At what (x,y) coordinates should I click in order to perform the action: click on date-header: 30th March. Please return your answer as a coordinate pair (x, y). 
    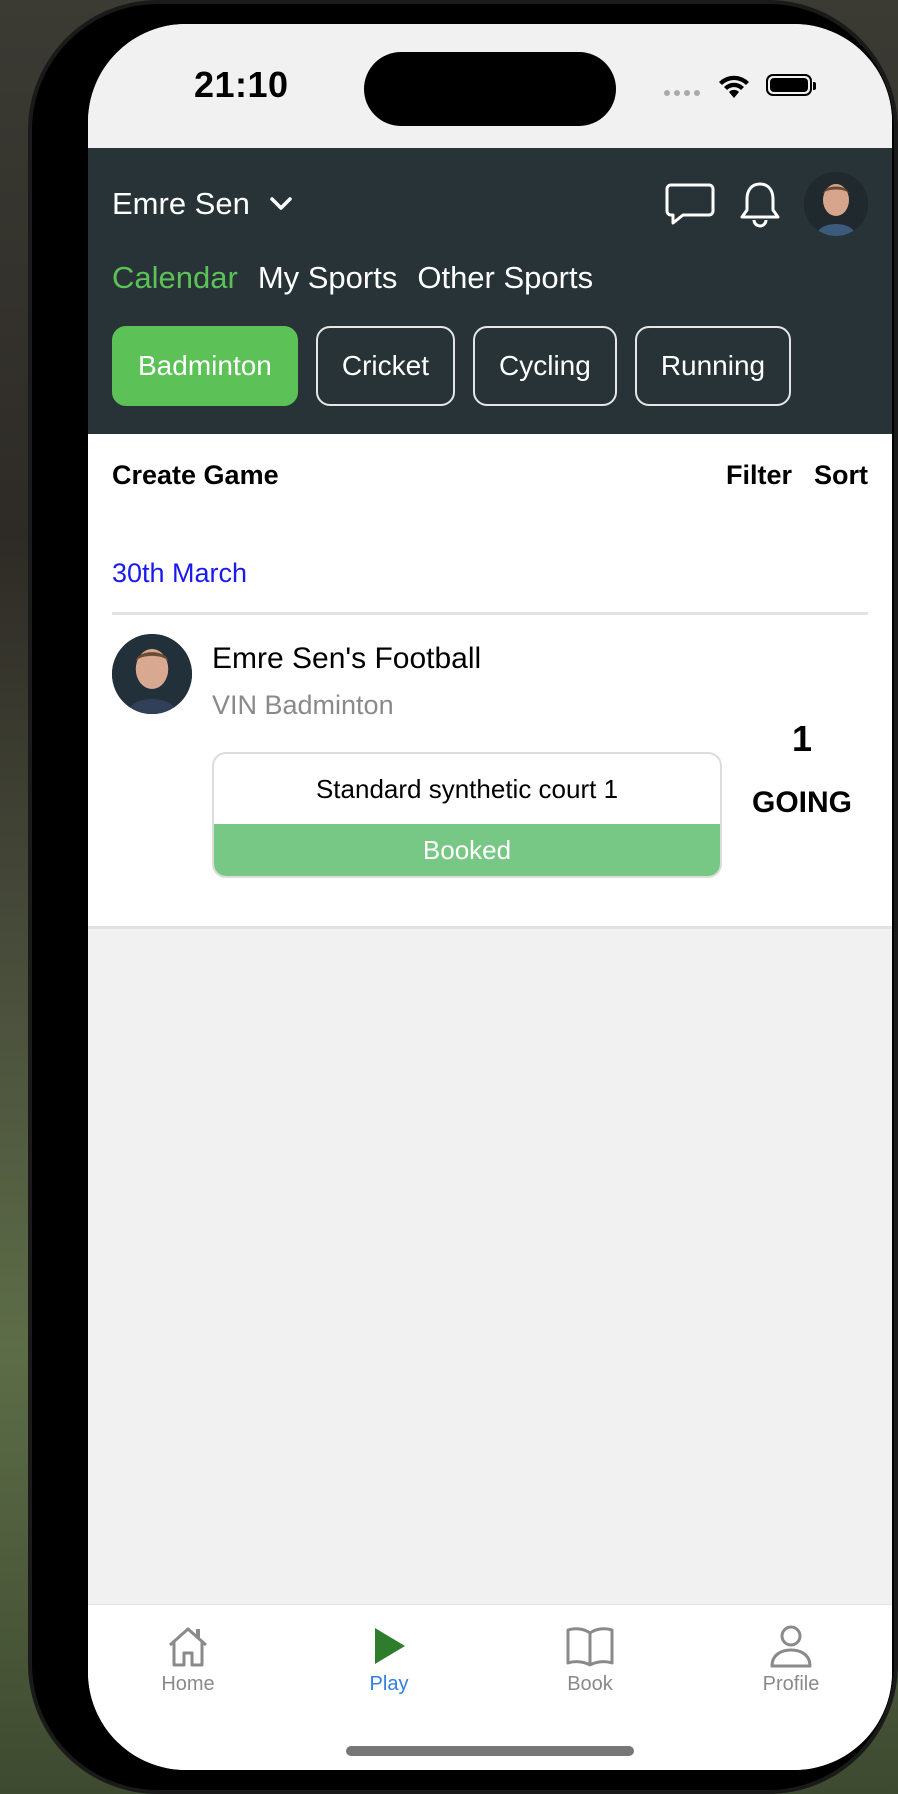
    Looking at the image, I should click on (180, 573).